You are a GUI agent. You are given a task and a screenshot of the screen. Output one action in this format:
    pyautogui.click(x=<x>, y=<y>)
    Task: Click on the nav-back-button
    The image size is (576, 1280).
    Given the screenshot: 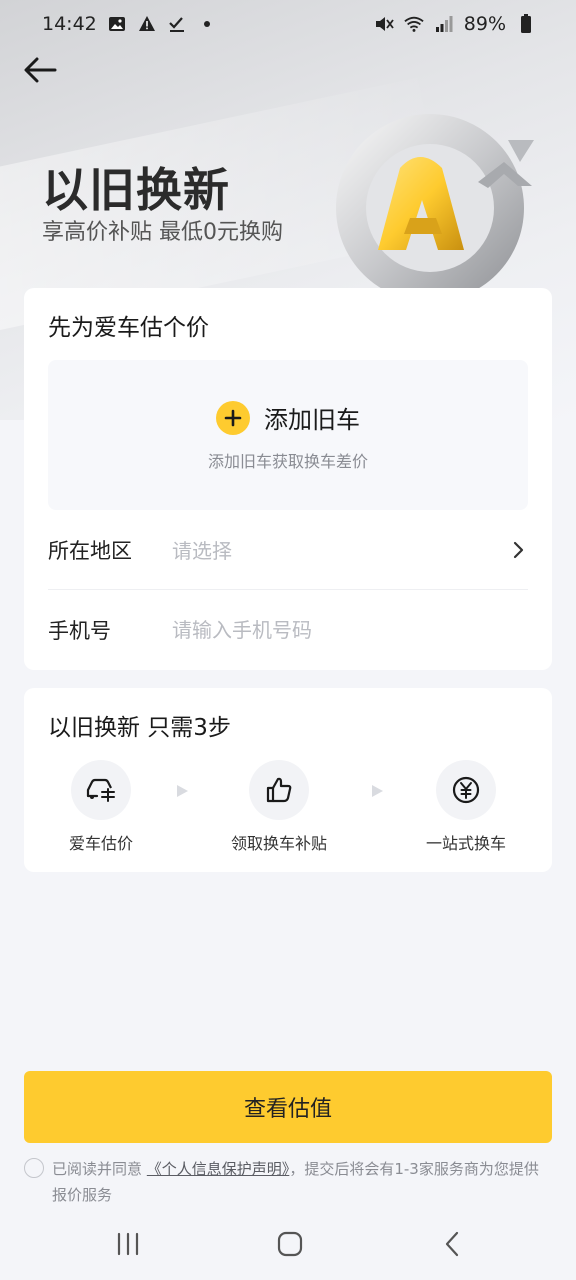 What is the action you would take?
    pyautogui.click(x=452, y=1244)
    